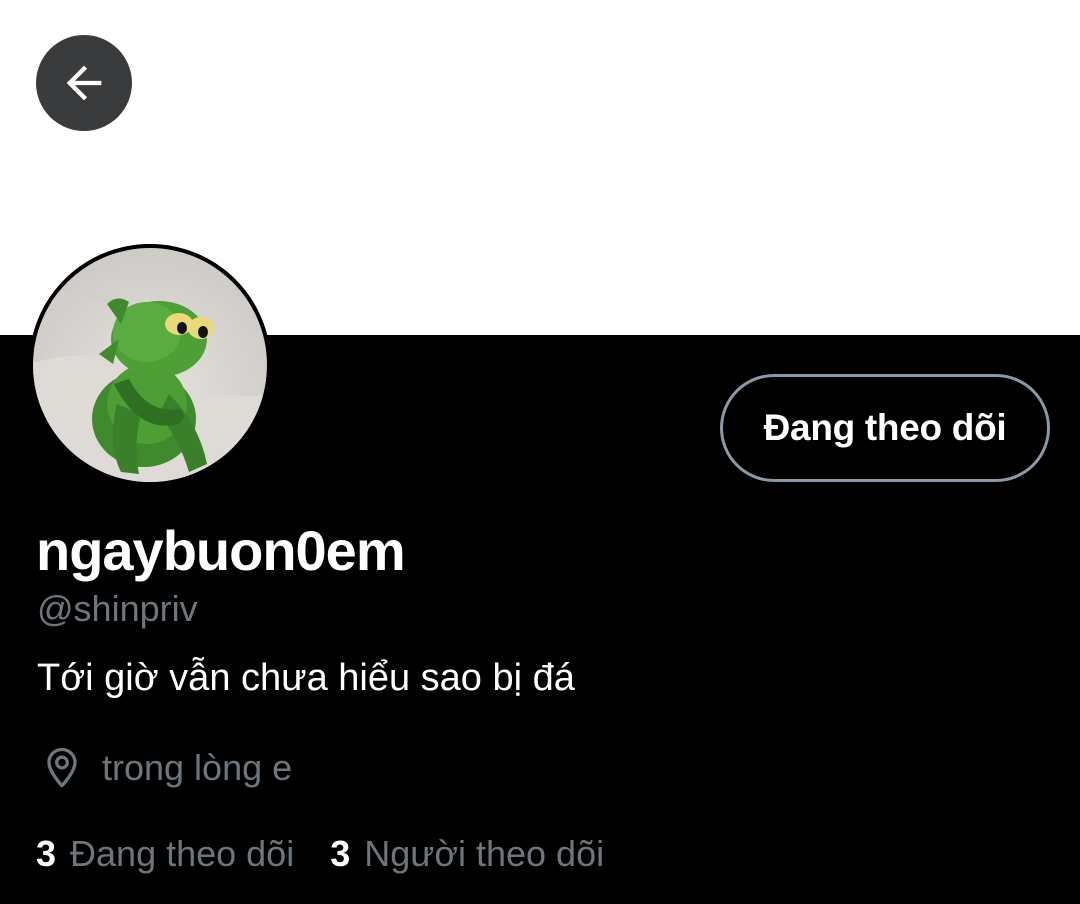 The width and height of the screenshot is (1080, 904). Describe the element at coordinates (306, 678) in the screenshot. I see `profile-bio: Tới giờ vẫn chưa hiểu sao bị đá` at that location.